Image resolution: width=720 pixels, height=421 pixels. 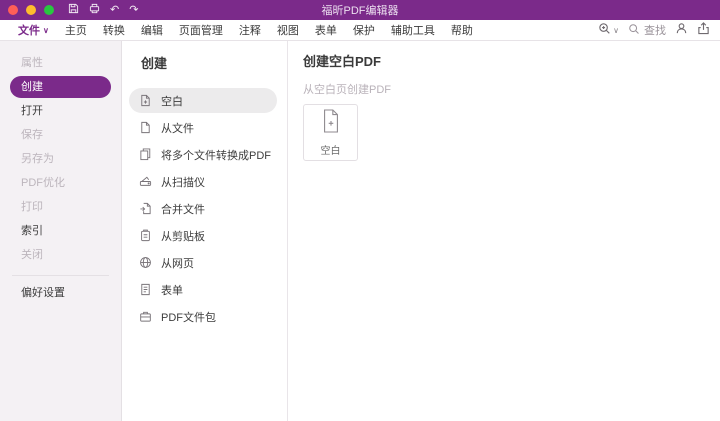 I want to click on blank-pdf-card: 空白, so click(x=330, y=132).